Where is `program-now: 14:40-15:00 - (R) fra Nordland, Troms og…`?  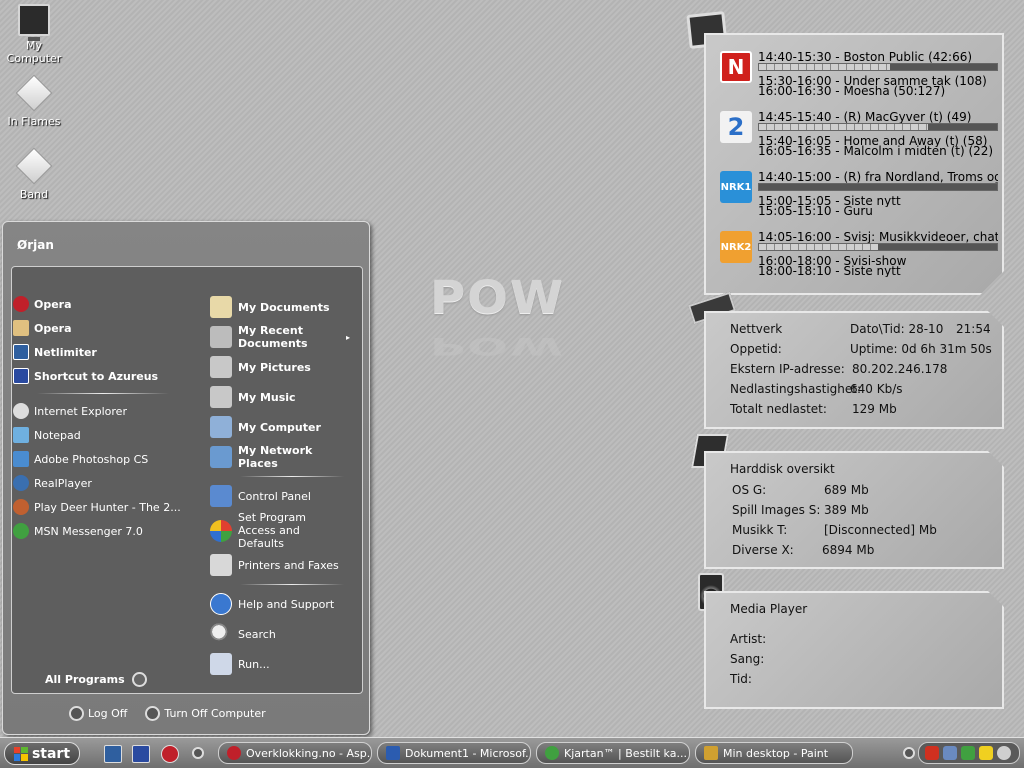
program-now: 14:40-15:00 - (R) fra Nordland, Troms og… is located at coordinates (878, 177).